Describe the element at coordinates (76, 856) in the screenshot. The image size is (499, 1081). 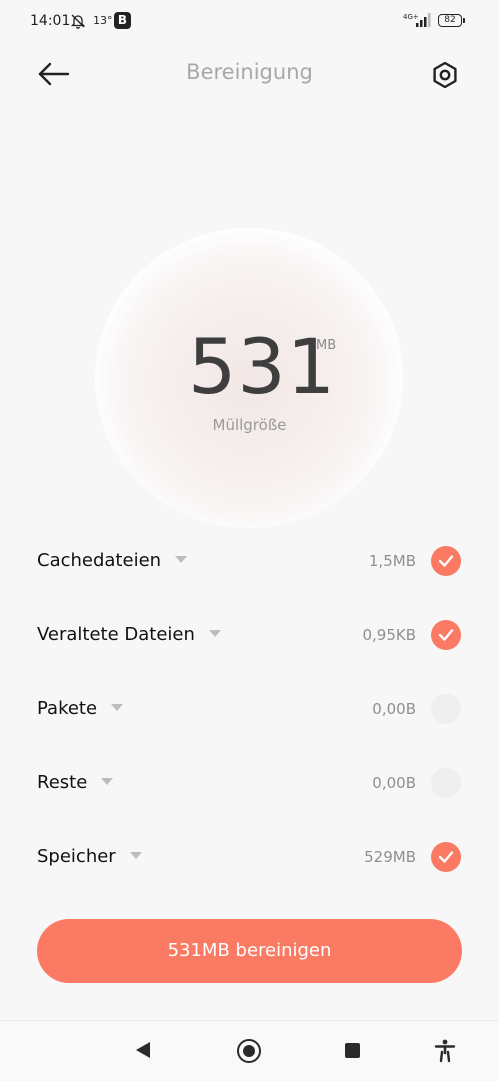
I see `category-name: Speicher` at that location.